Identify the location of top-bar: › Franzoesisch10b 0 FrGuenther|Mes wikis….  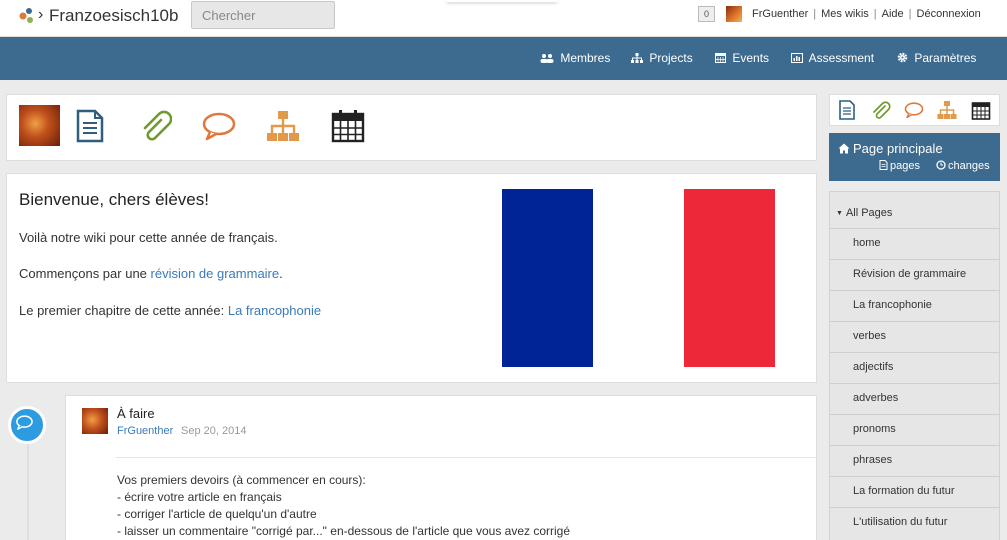
(503, 18).